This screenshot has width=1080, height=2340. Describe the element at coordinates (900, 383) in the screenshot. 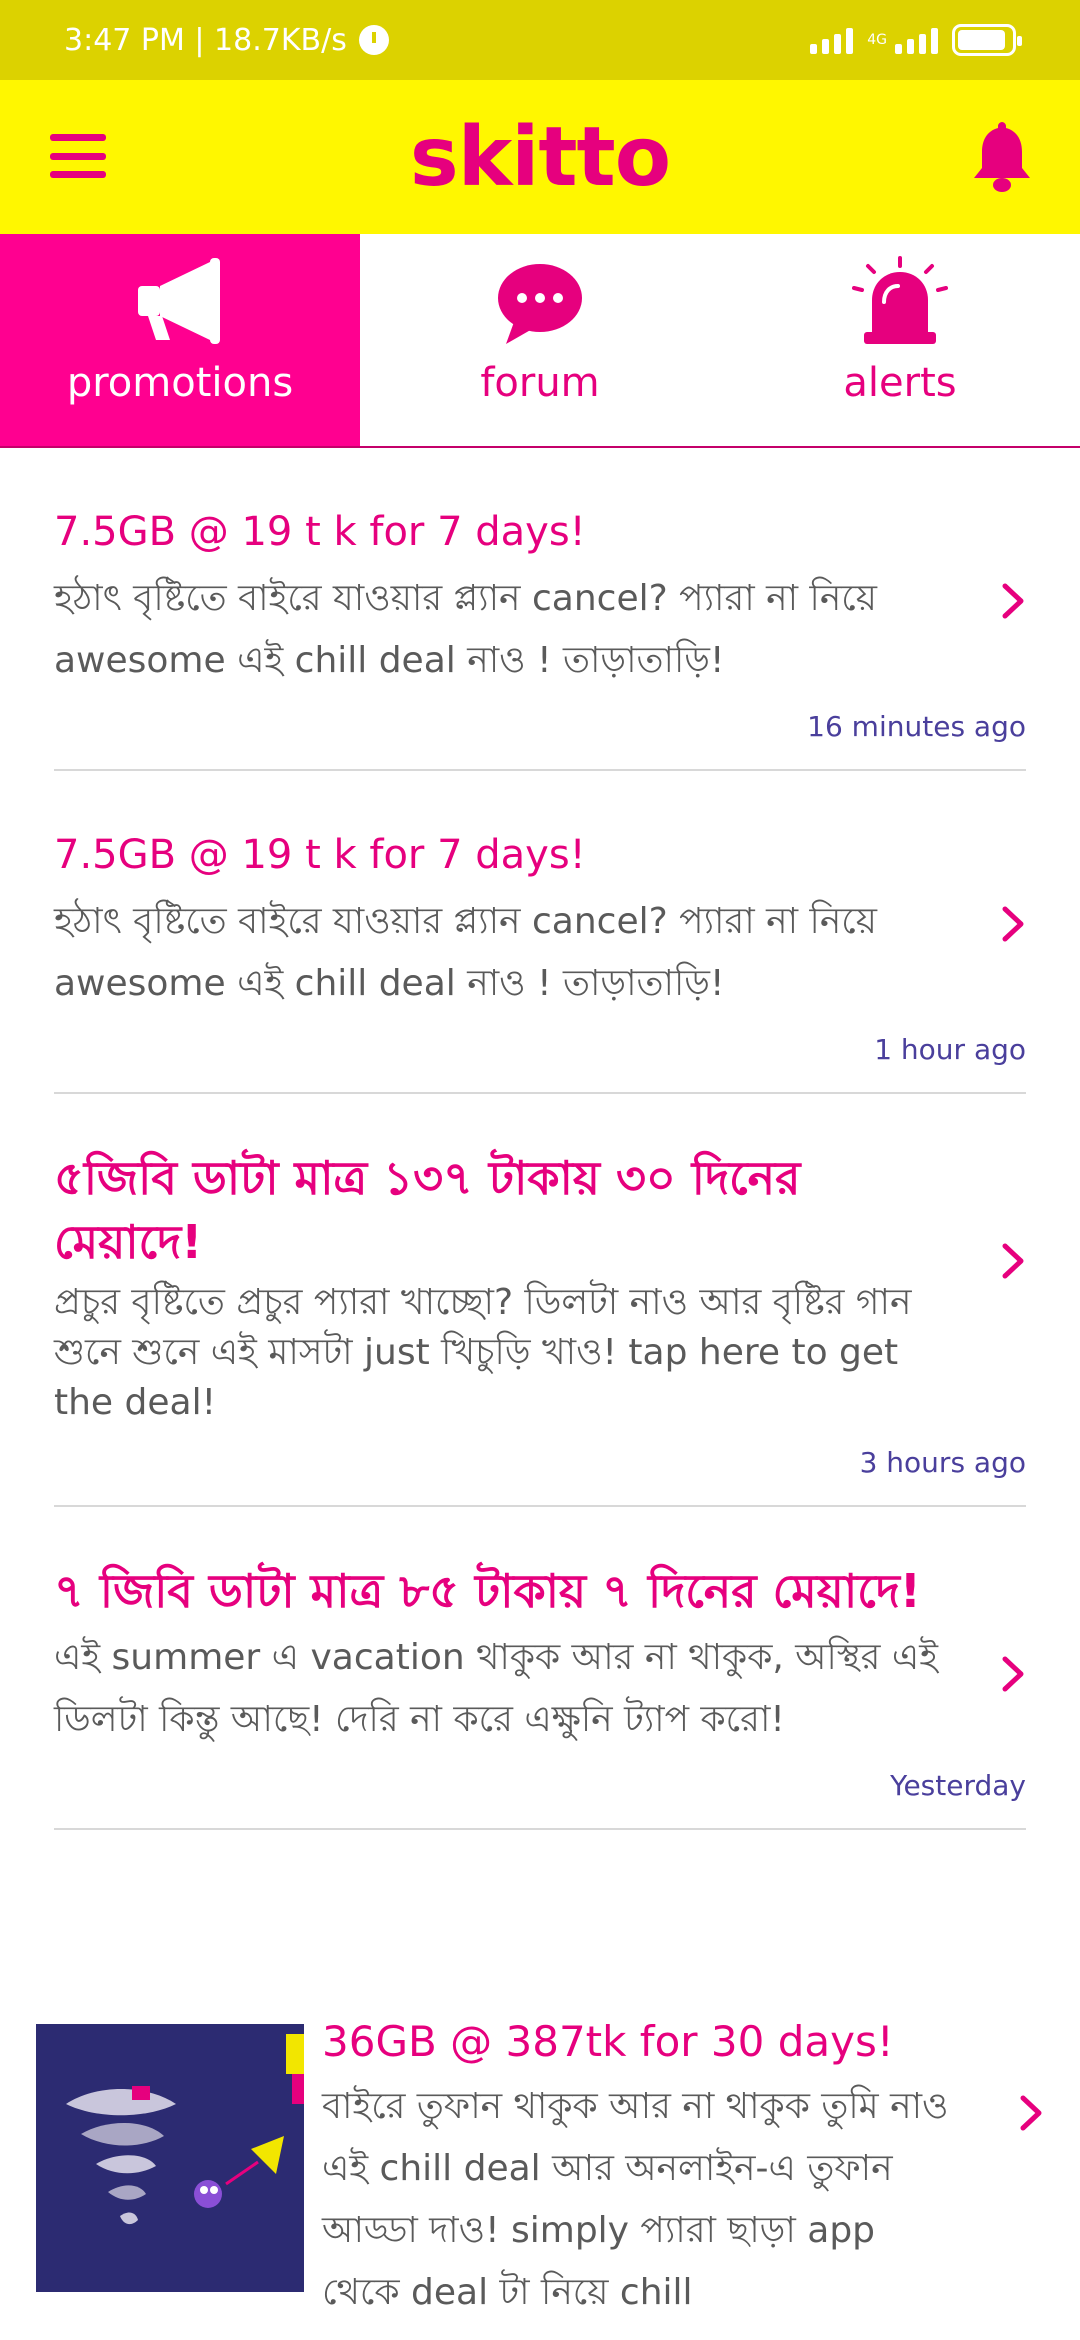

I see `tab-label: alerts` at that location.